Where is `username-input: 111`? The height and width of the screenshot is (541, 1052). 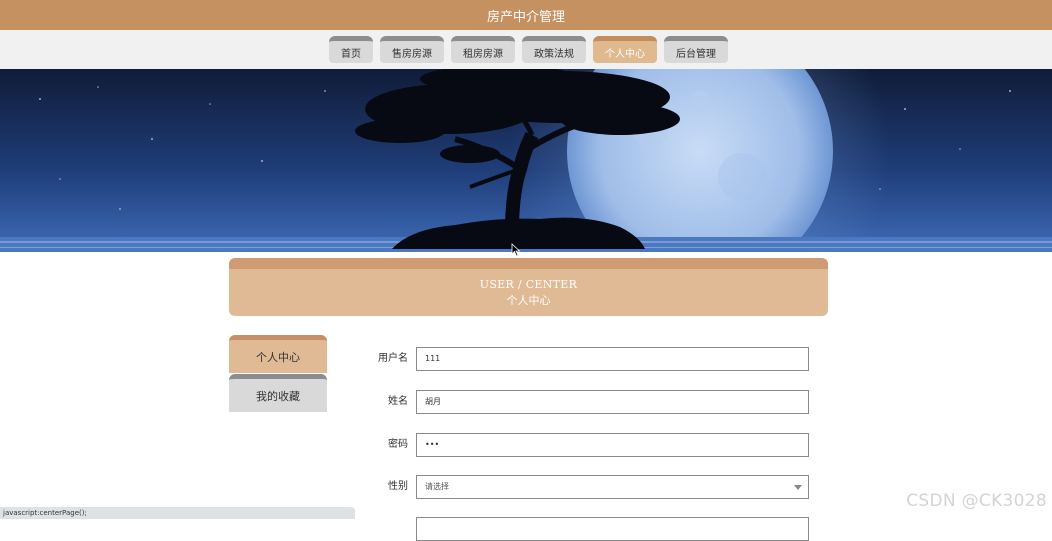
username-input: 111 is located at coordinates (612, 359).